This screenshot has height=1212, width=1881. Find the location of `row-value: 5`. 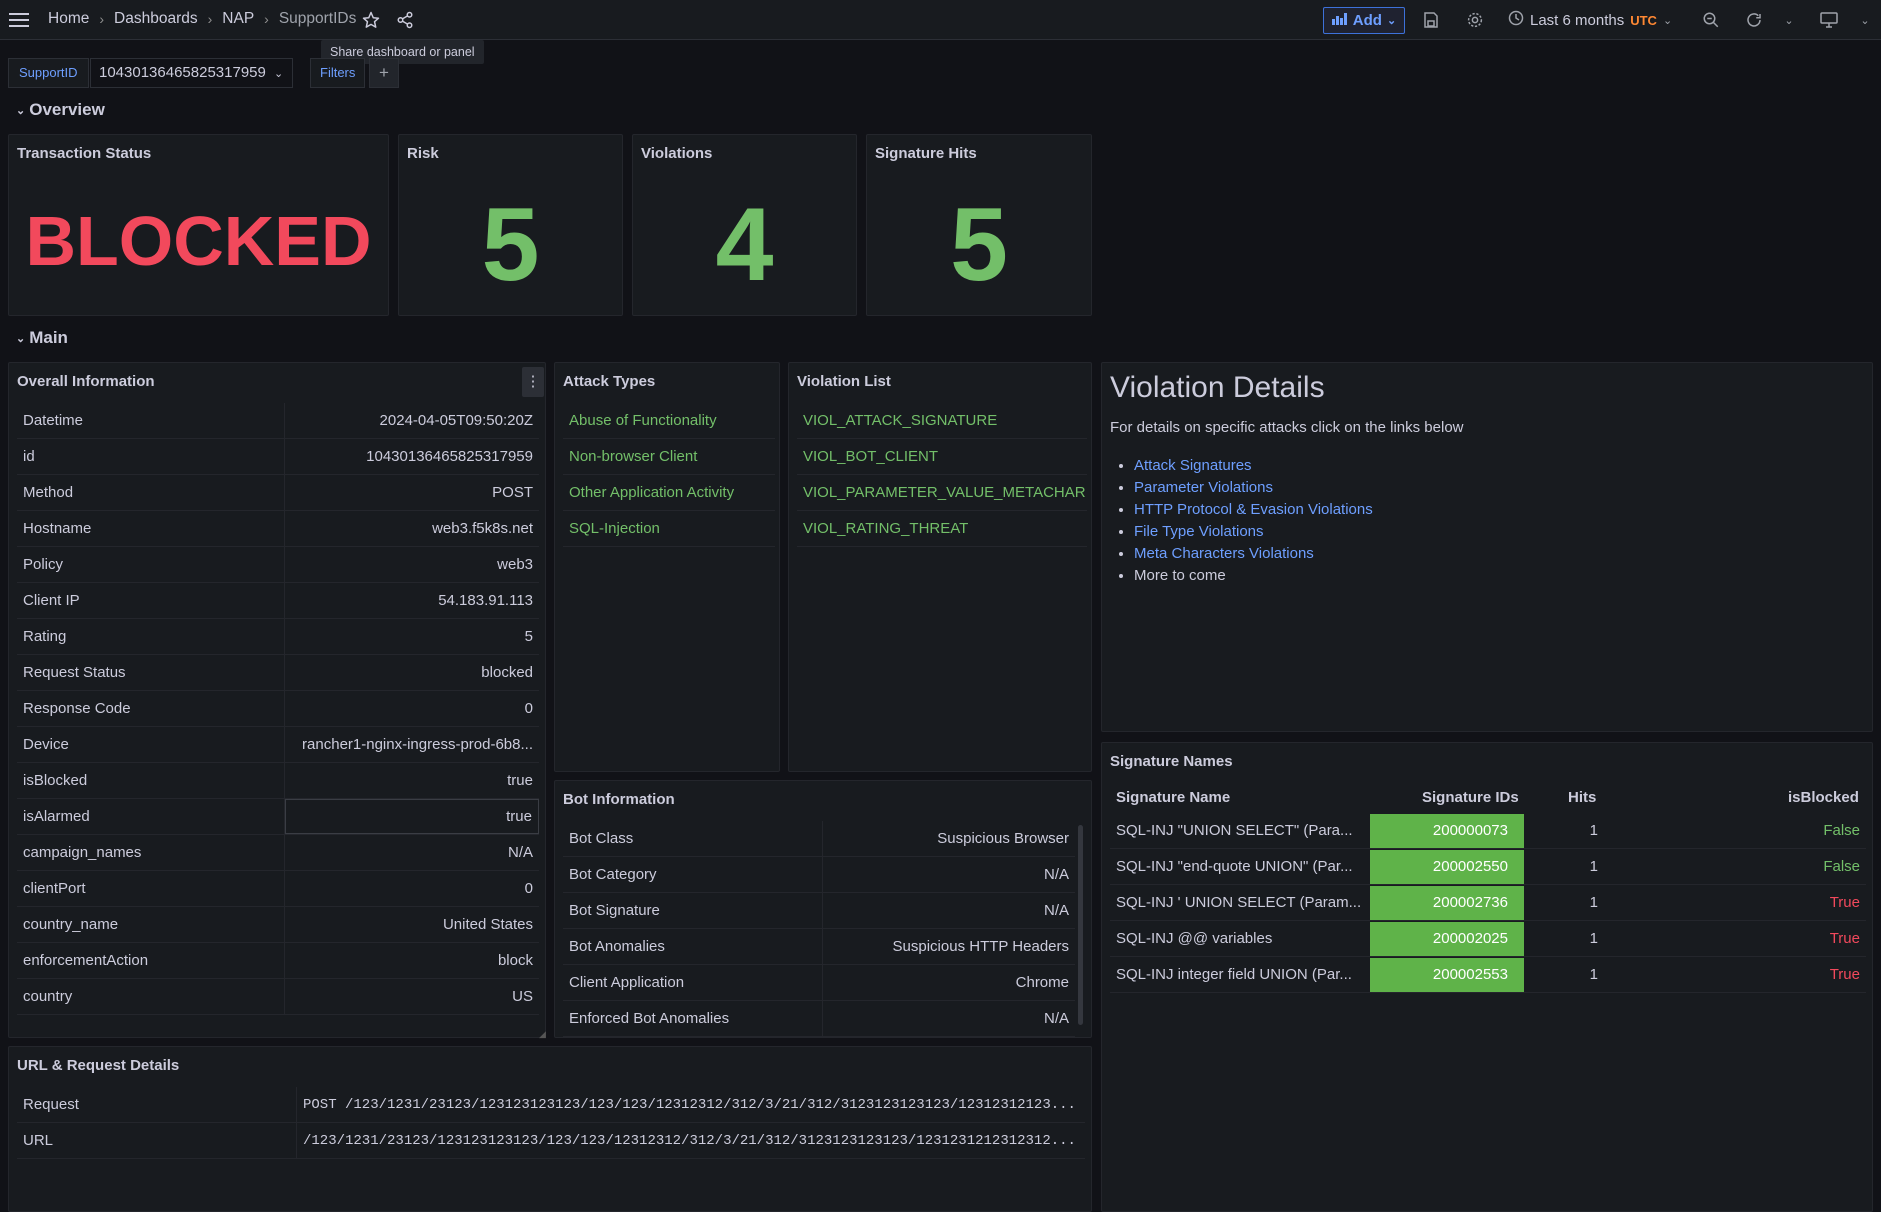

row-value: 5 is located at coordinates (528, 636).